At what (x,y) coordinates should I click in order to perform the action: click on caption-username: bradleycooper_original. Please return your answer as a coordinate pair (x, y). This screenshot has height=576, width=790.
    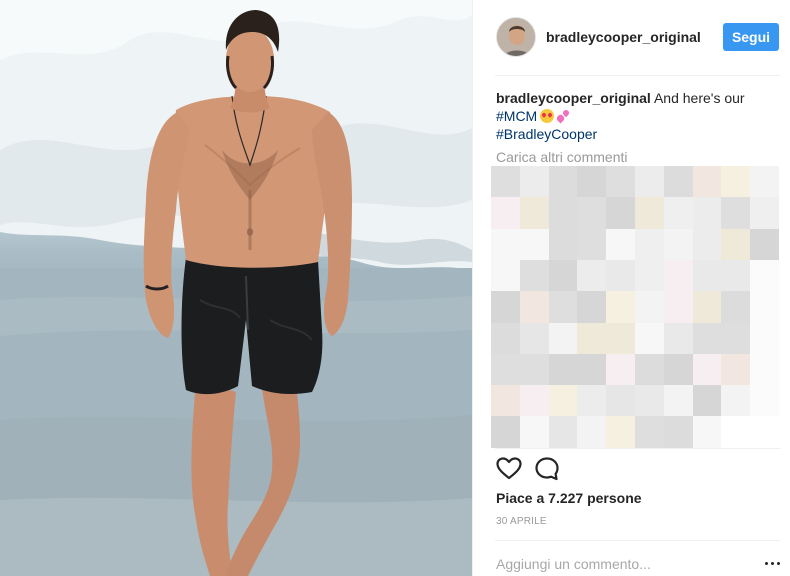
    Looking at the image, I should click on (573, 98).